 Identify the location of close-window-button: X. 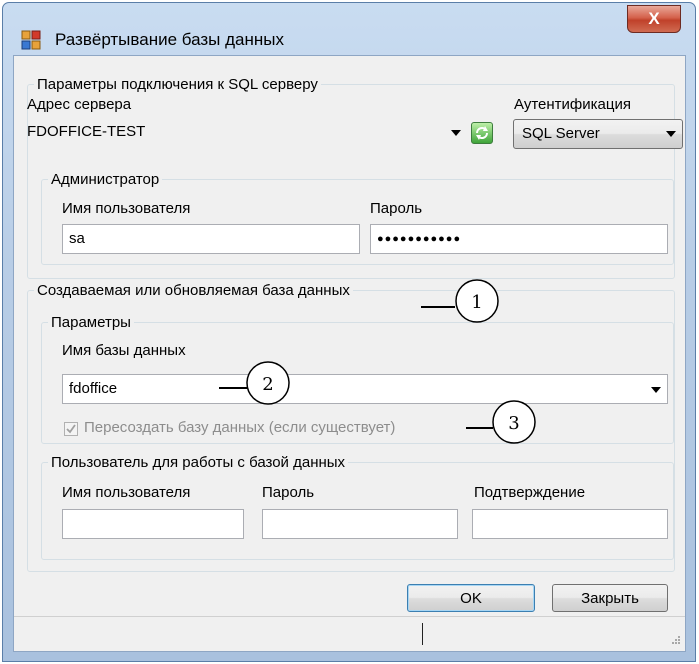
(654, 19).